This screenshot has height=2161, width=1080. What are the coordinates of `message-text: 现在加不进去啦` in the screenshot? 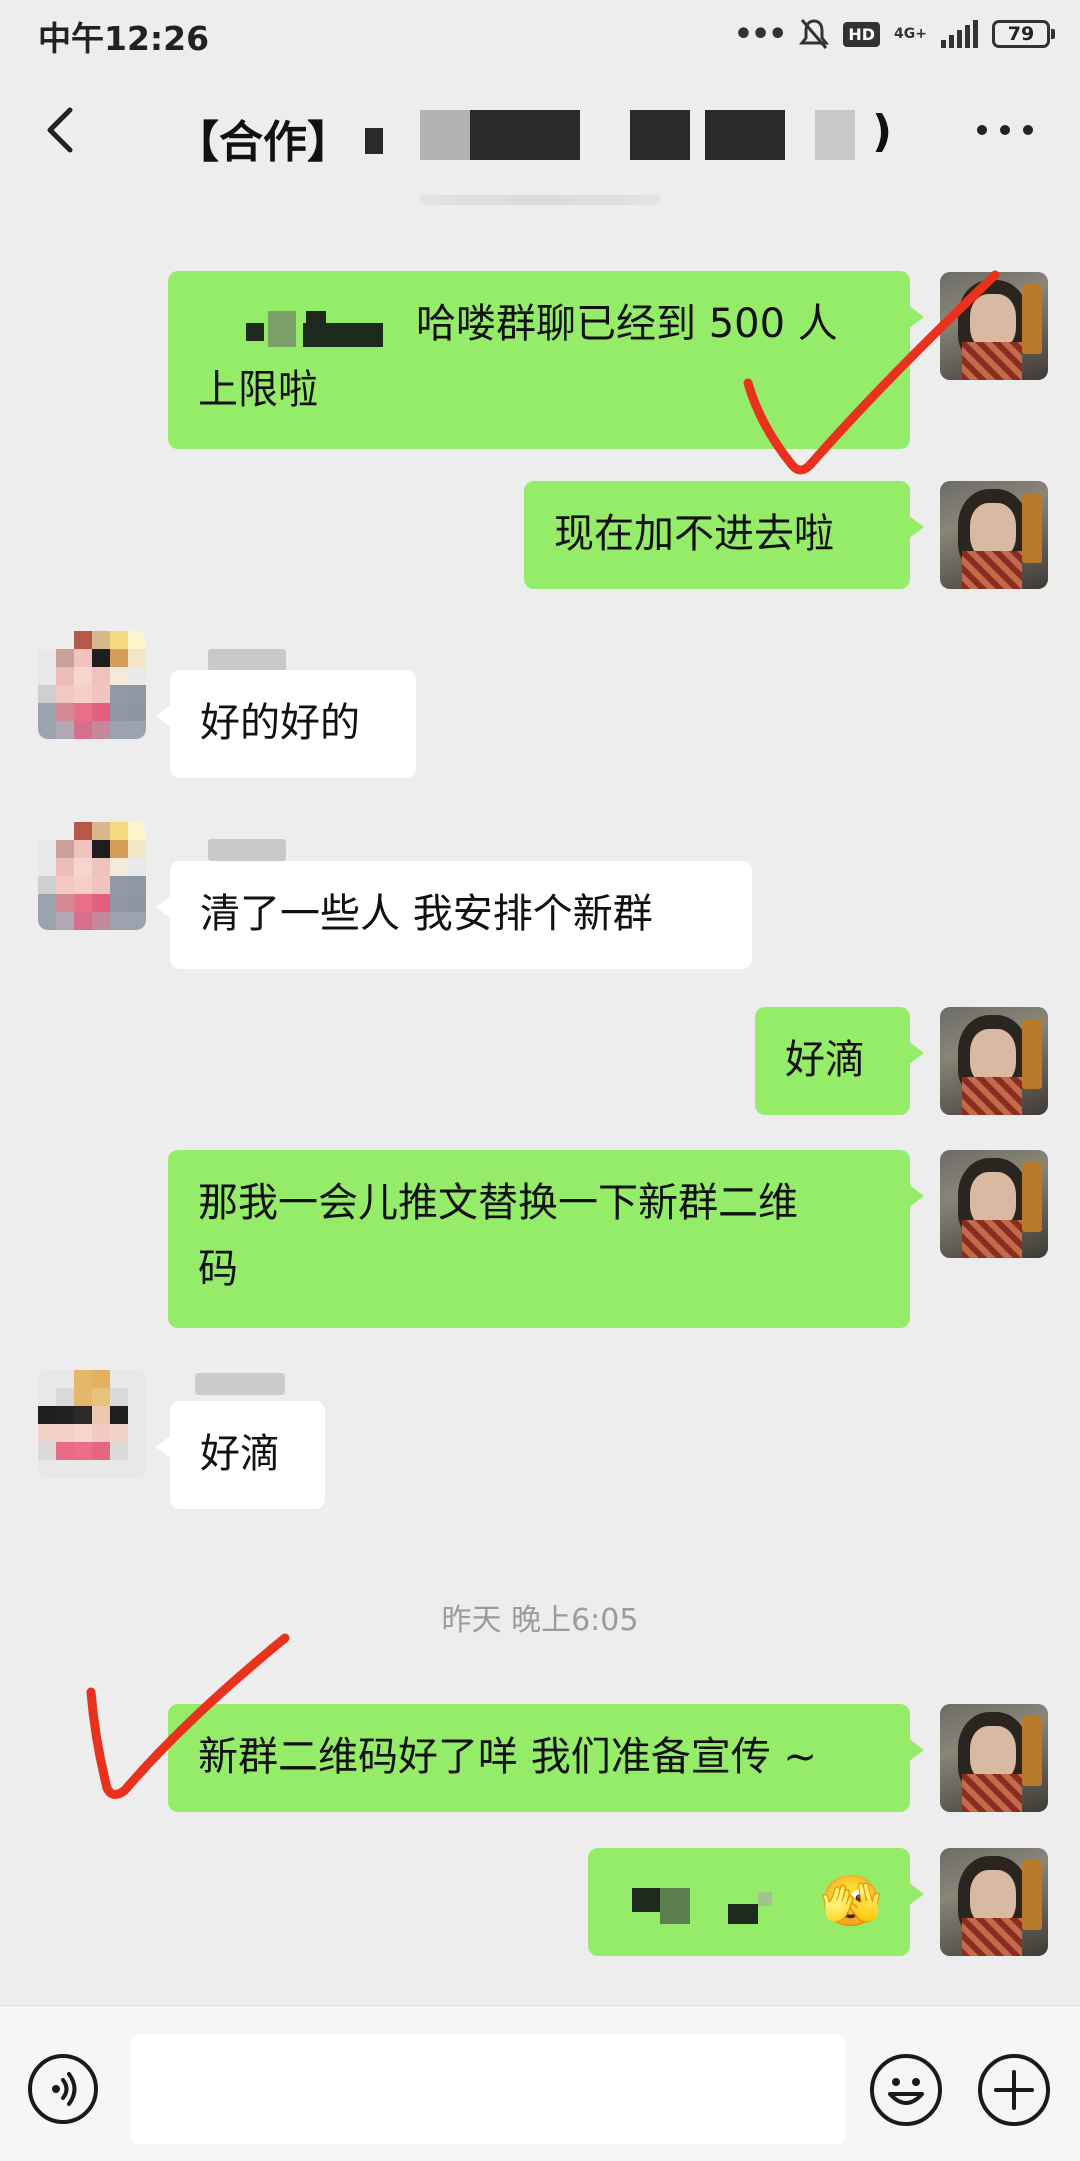 It's located at (694, 534).